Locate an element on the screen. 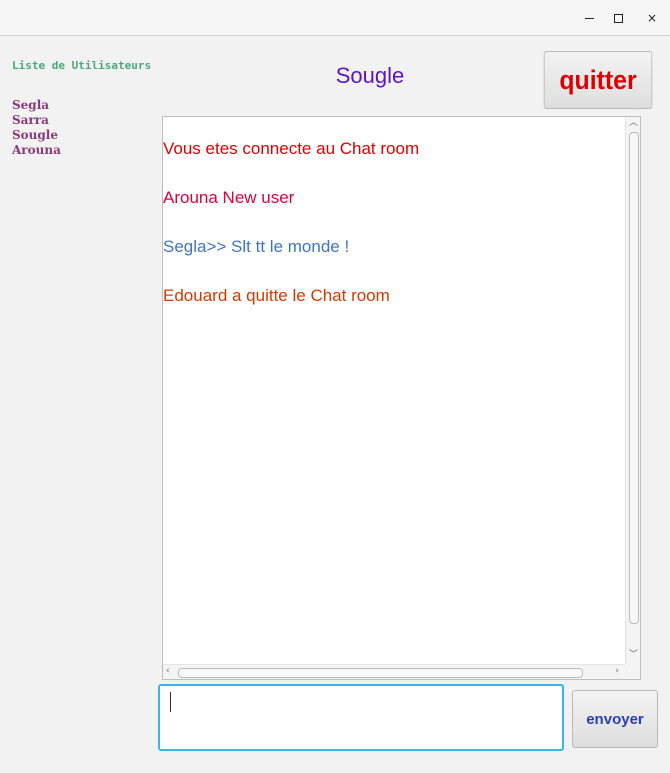 The height and width of the screenshot is (773, 670). users-list: Segla Sarra Sougle Arouna is located at coordinates (36, 128).